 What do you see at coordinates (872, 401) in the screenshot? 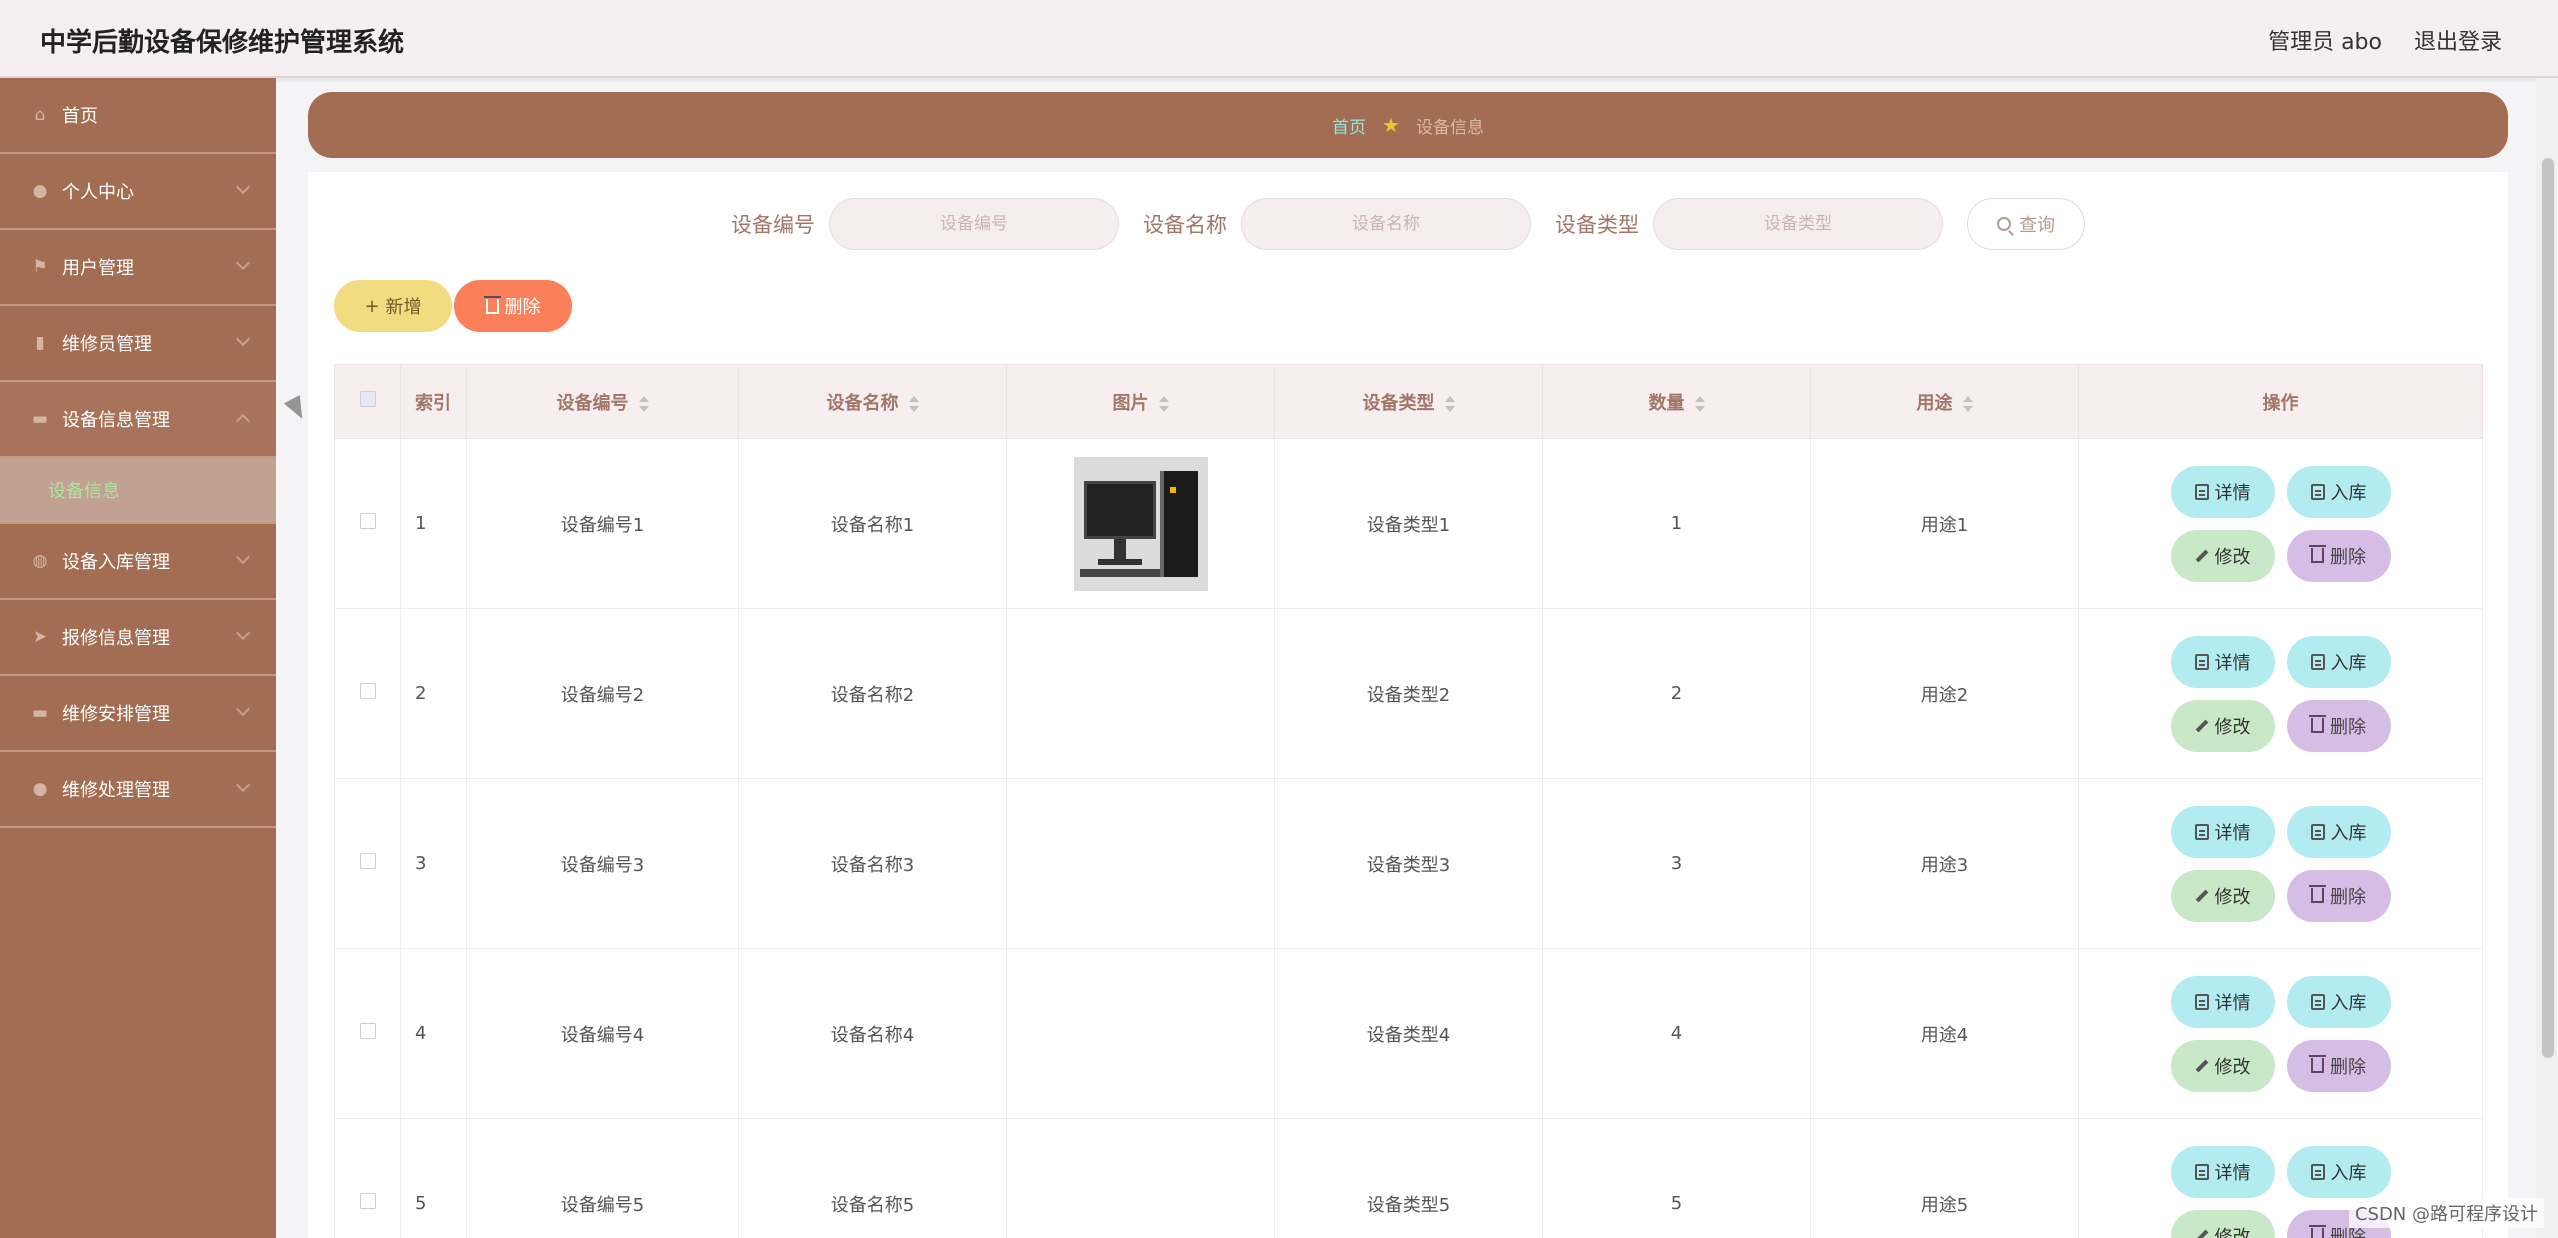
I see `column-header-name: 设备名称` at bounding box center [872, 401].